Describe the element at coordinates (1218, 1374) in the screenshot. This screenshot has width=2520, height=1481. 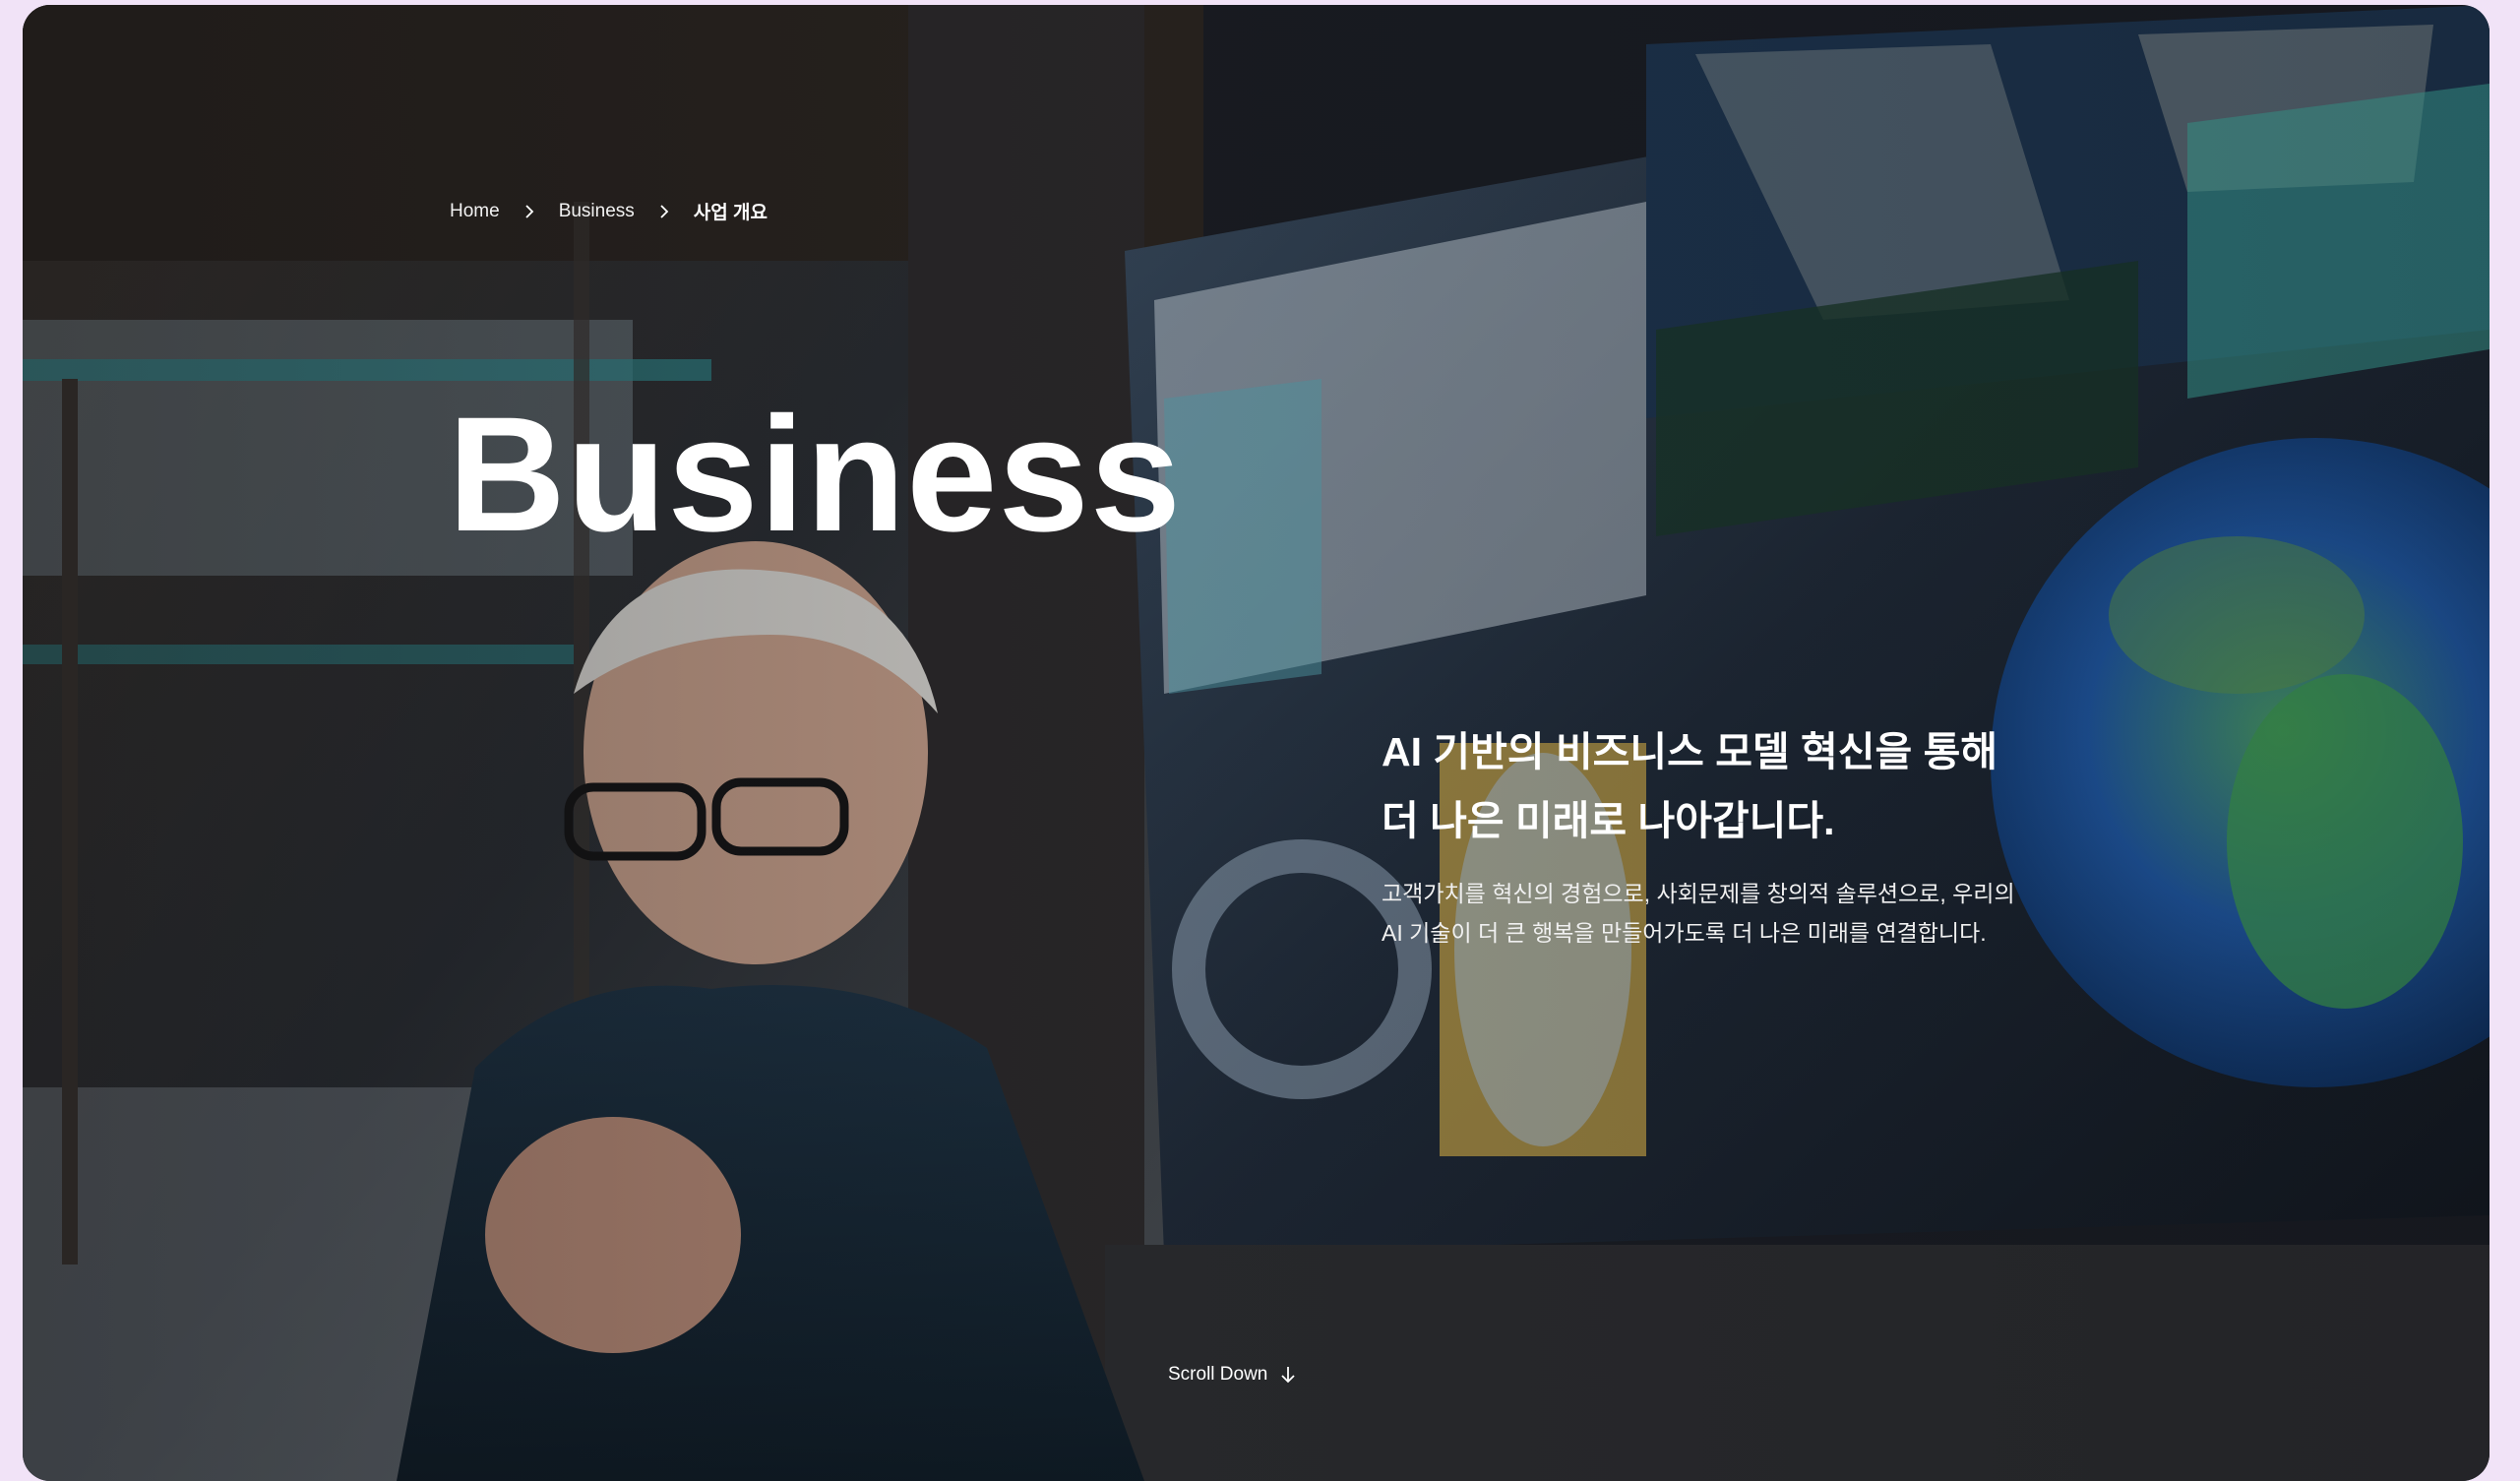
I see `scroll-down-label: Scroll Down` at that location.